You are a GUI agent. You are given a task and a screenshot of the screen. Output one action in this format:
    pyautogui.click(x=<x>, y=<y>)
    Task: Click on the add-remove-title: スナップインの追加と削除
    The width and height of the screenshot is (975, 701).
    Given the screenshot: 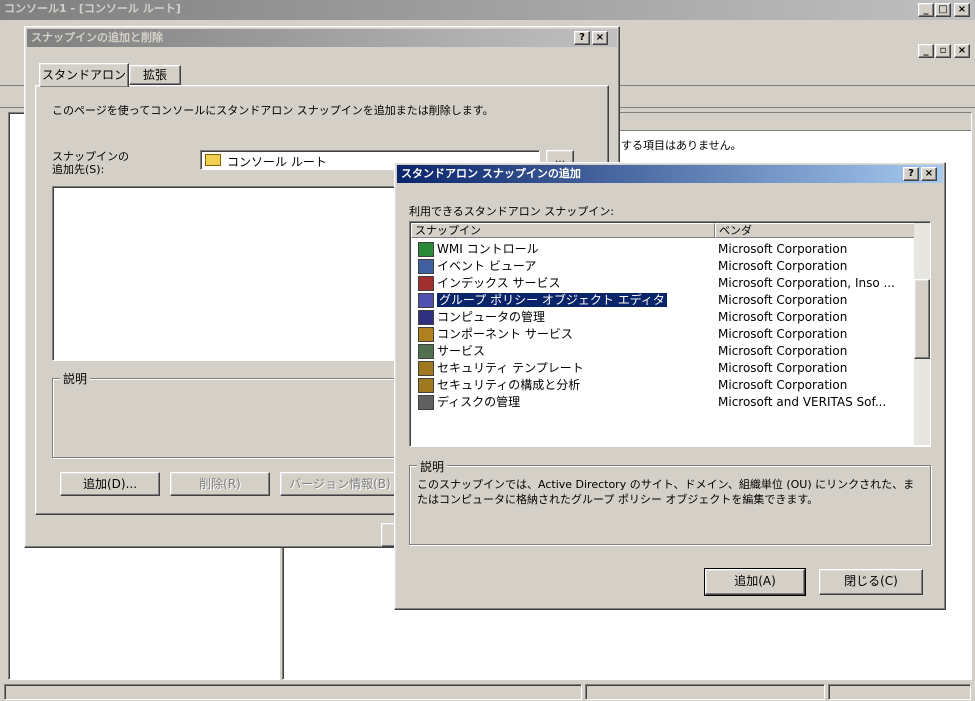 What is the action you would take?
    pyautogui.click(x=97, y=37)
    